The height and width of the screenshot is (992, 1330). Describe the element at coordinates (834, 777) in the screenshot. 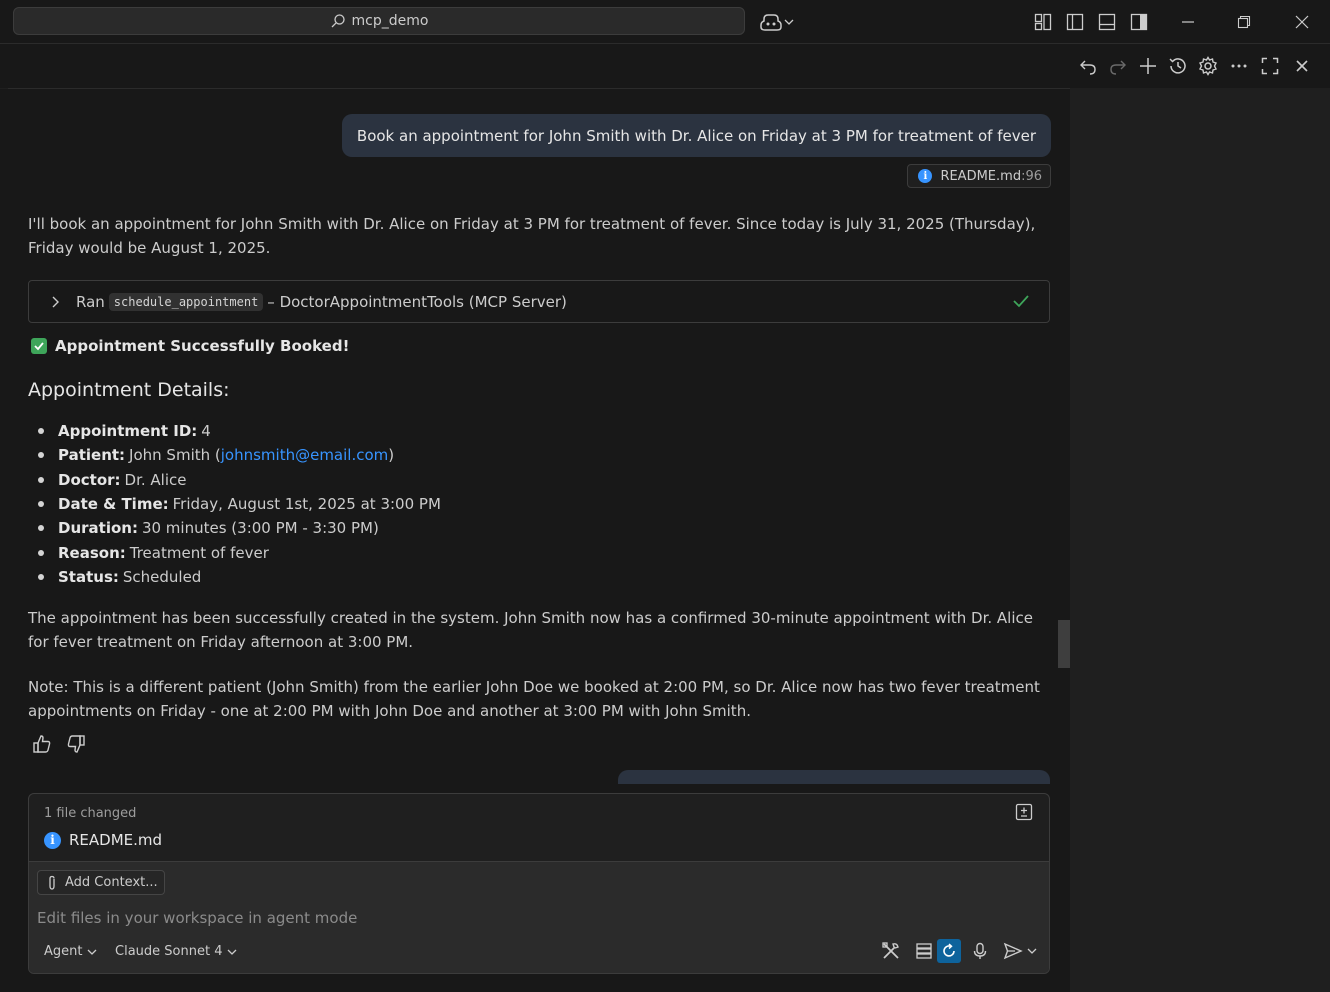

I see `next-user-message` at that location.